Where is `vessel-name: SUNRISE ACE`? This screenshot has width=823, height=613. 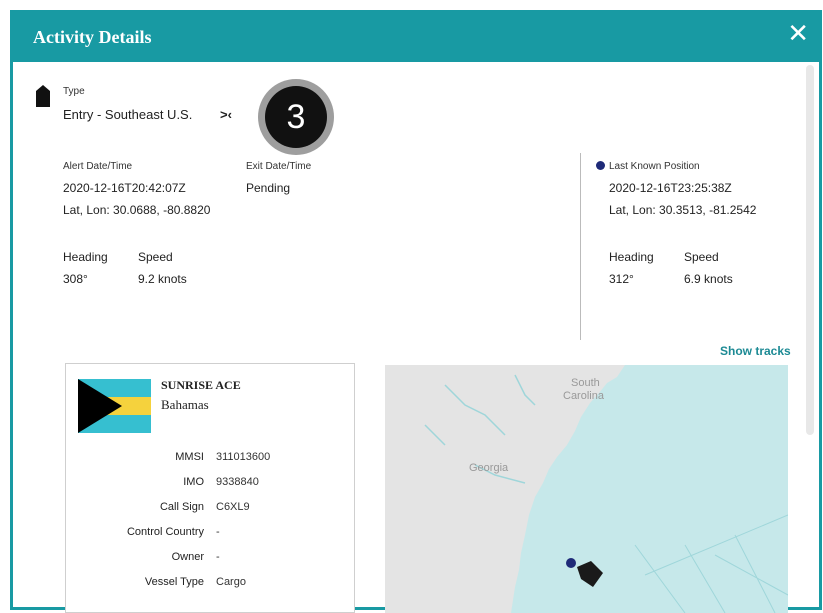
vessel-name: SUNRISE ACE is located at coordinates (201, 385).